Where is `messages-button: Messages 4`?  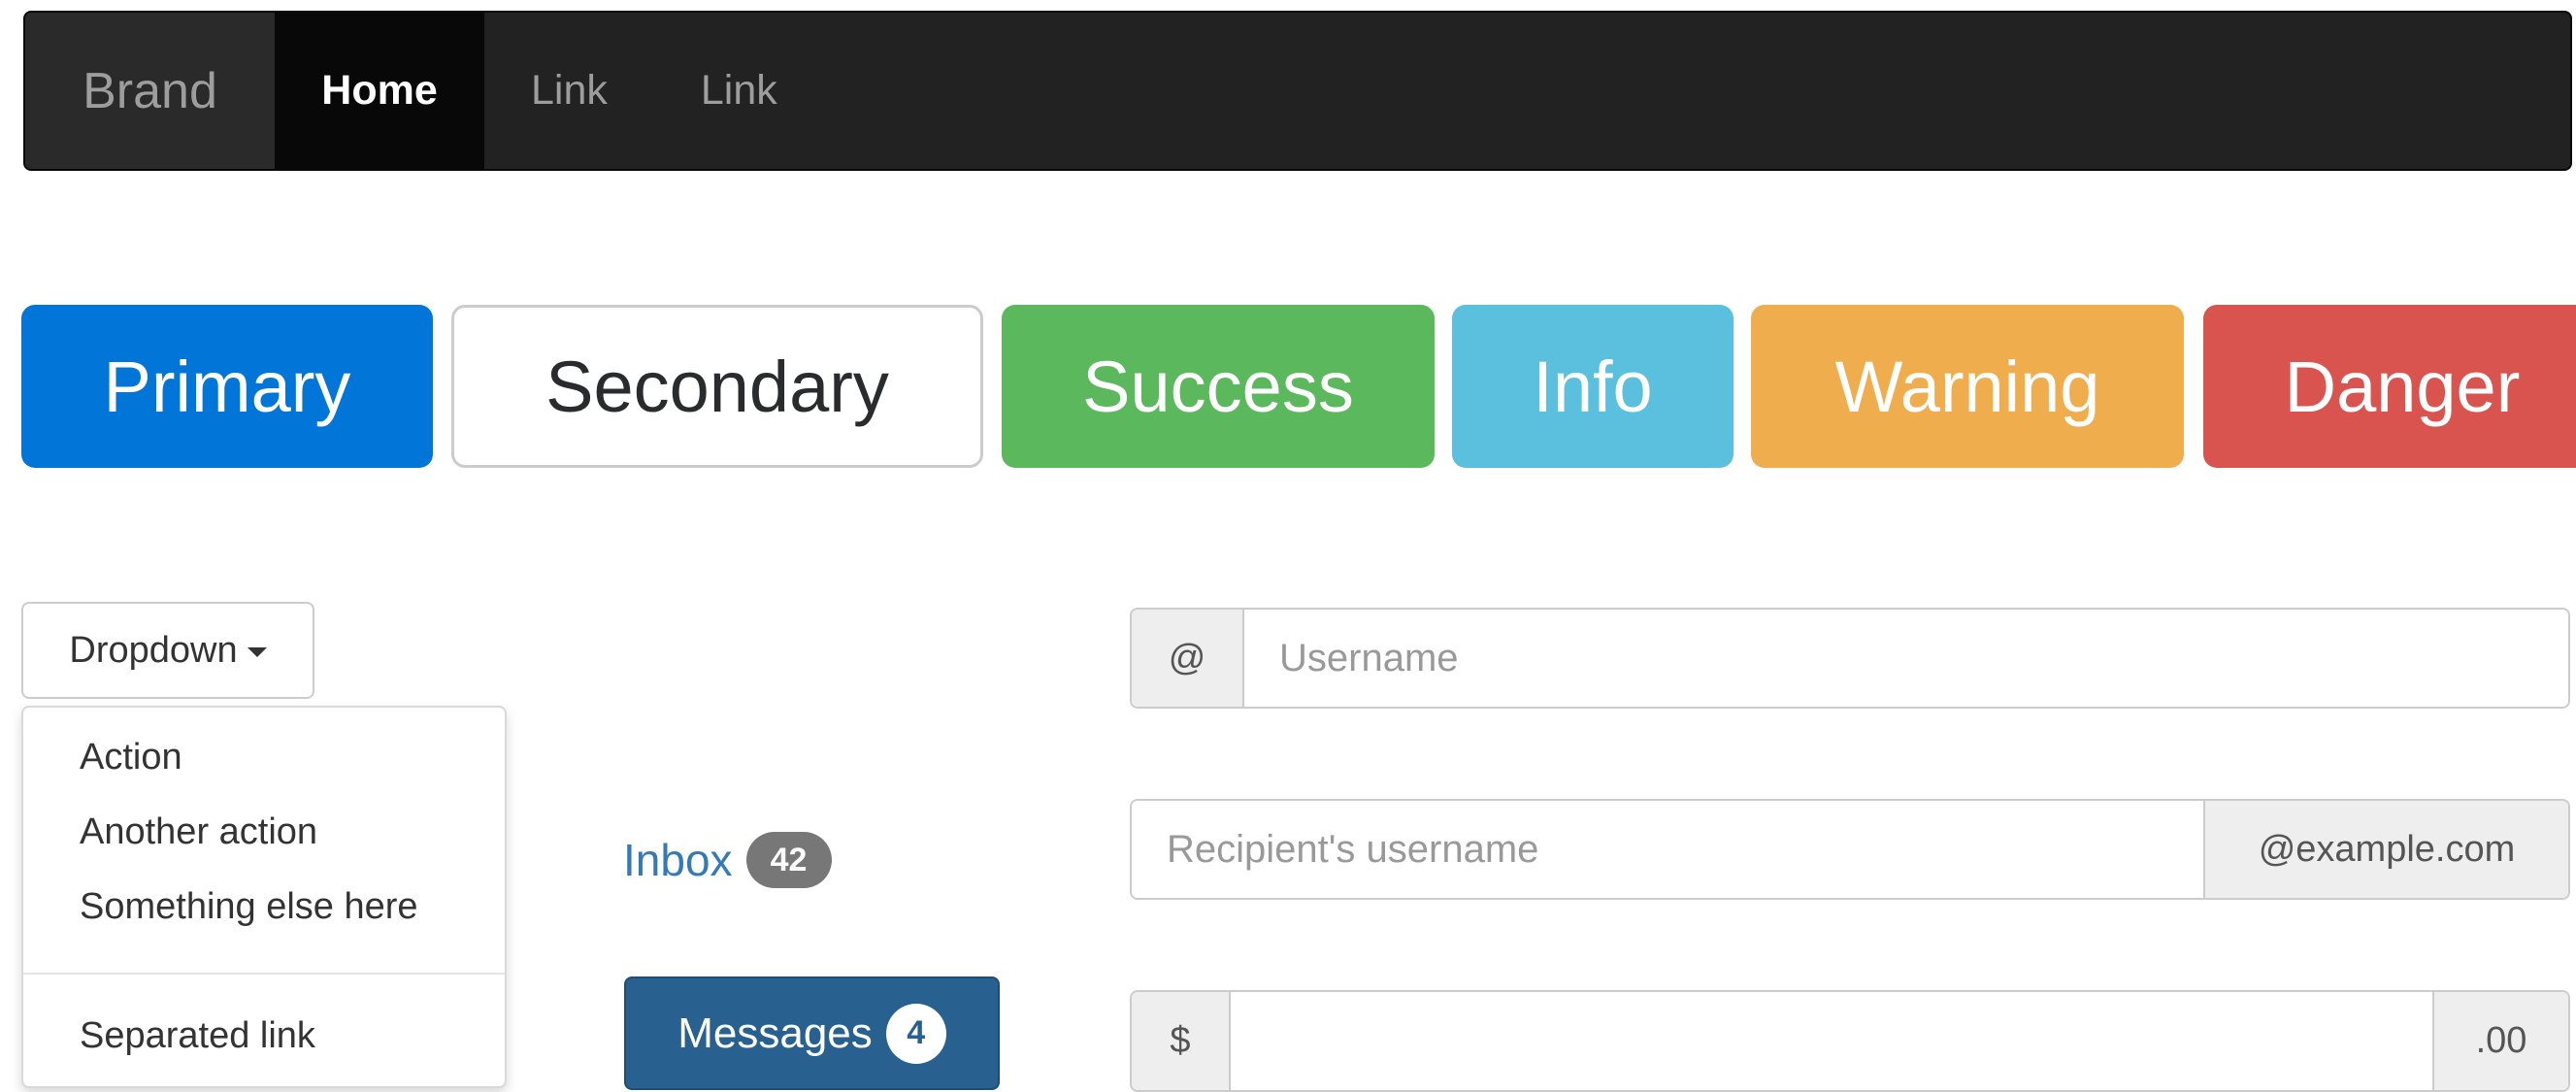
messages-button: Messages 4 is located at coordinates (812, 1033).